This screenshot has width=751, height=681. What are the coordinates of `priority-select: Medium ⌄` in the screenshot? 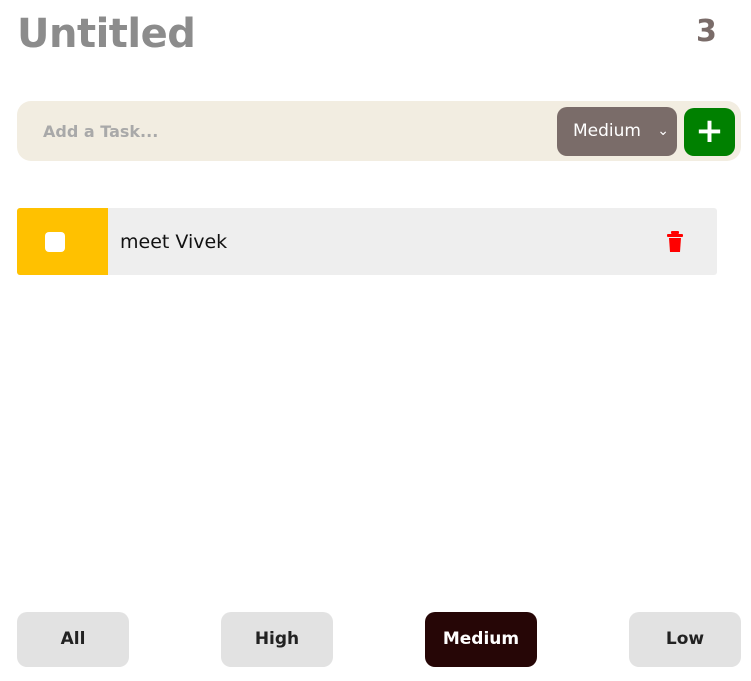 It's located at (617, 131).